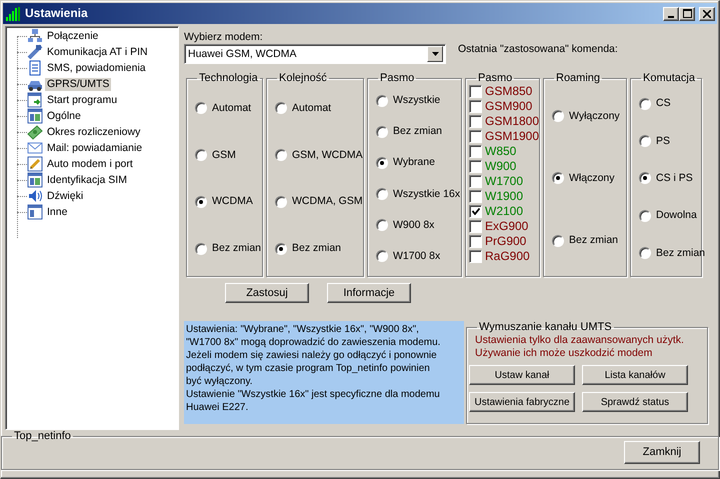  Describe the element at coordinates (35, 164) in the screenshot. I see `pencil-window-icon` at that location.